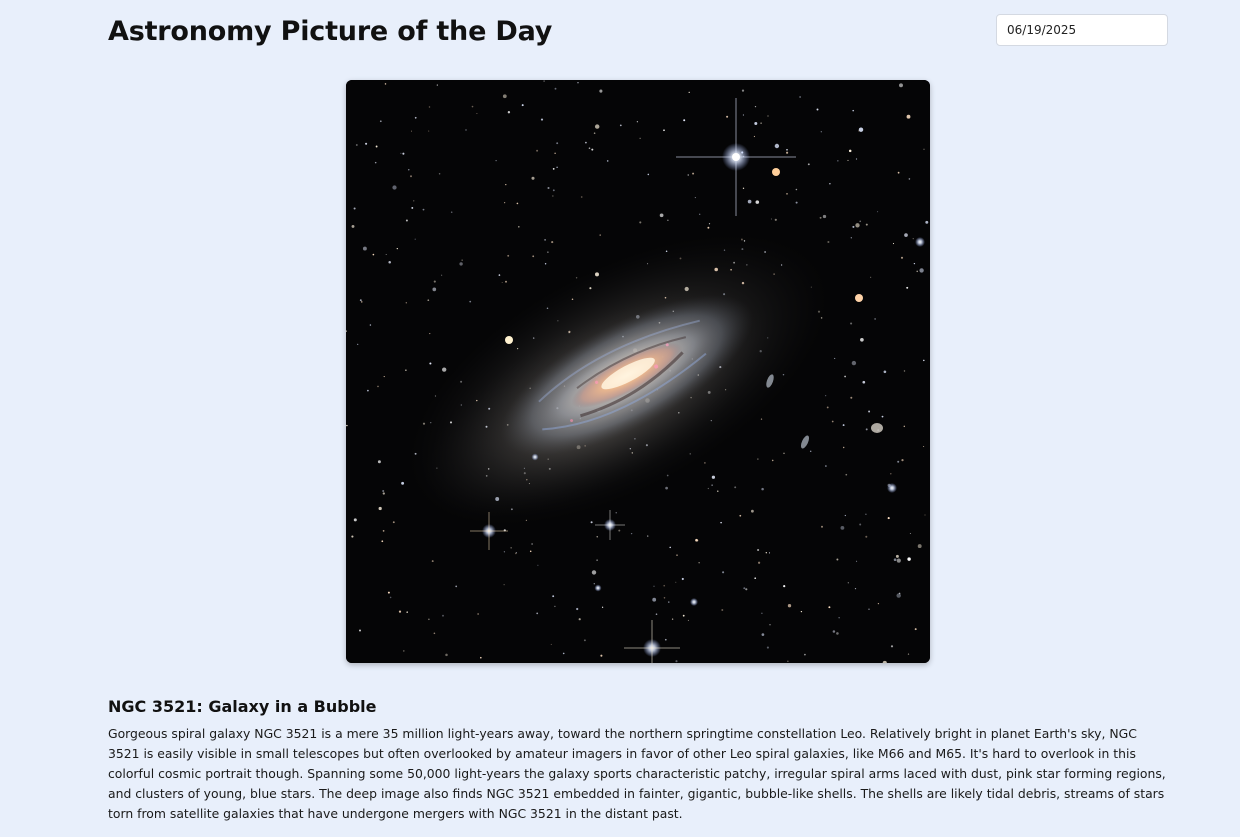  I want to click on page-title: Astronomy Picture of the Day, so click(330, 31).